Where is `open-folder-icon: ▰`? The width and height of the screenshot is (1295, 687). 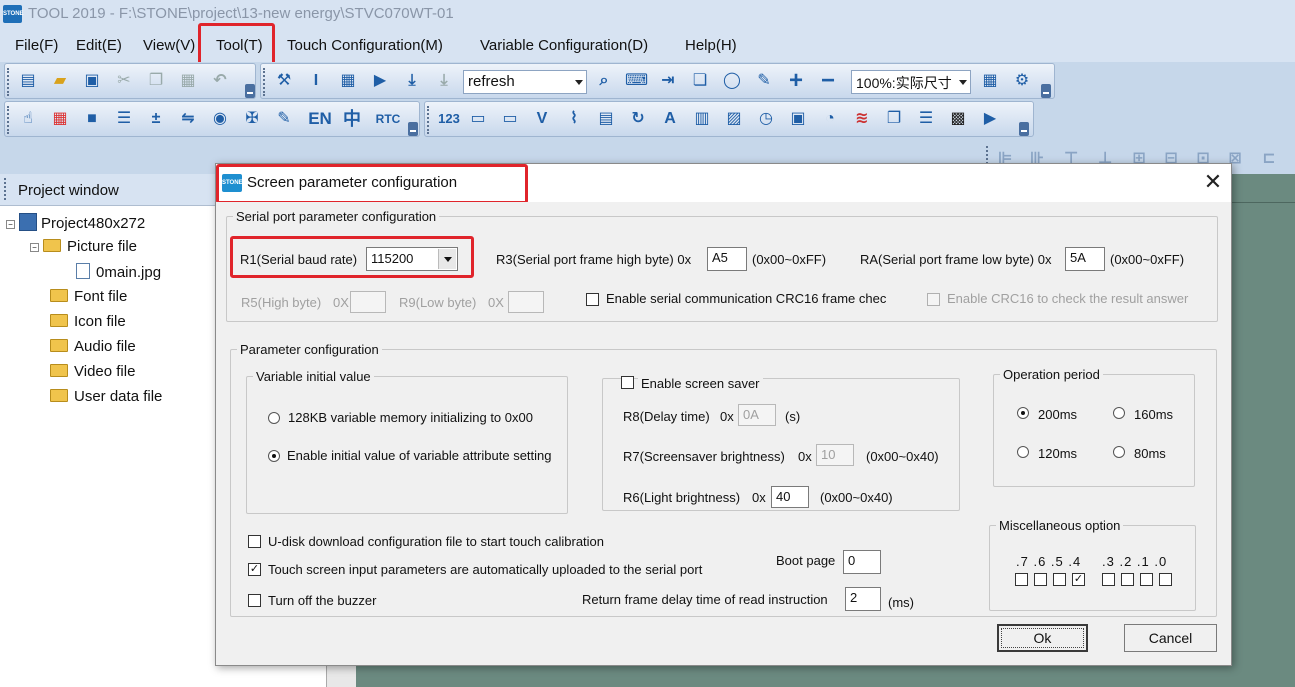
open-folder-icon: ▰ is located at coordinates (60, 81).